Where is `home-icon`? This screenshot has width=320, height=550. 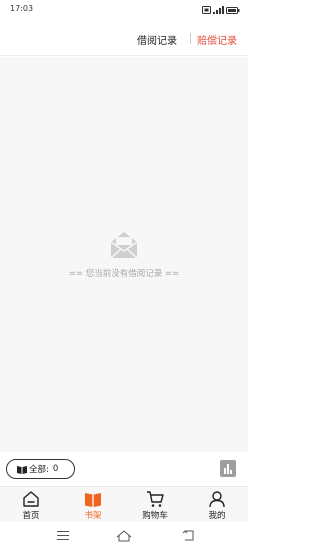
home-icon is located at coordinates (31, 499).